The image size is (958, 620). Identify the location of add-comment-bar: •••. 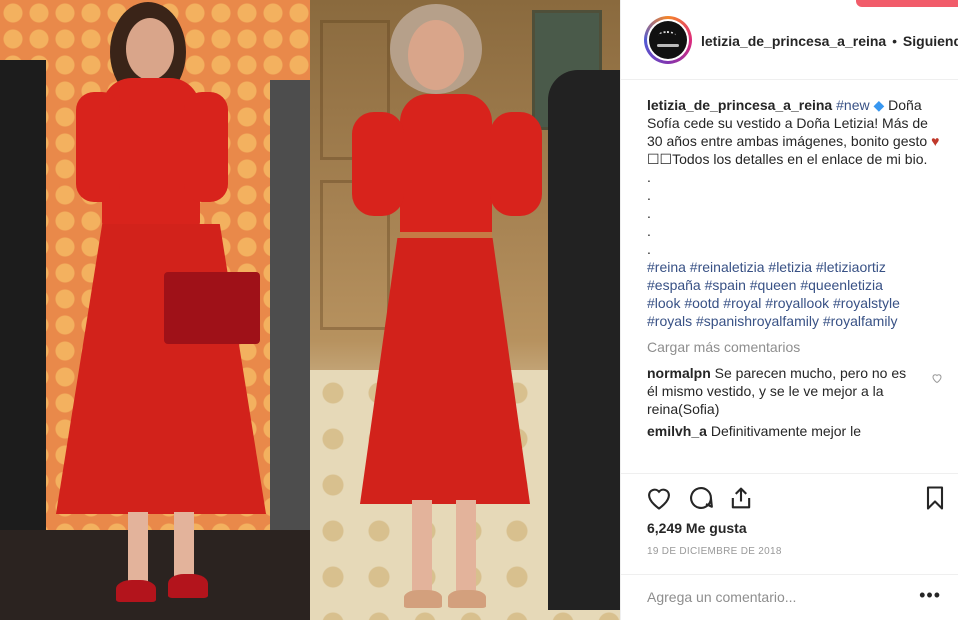
(789, 597).